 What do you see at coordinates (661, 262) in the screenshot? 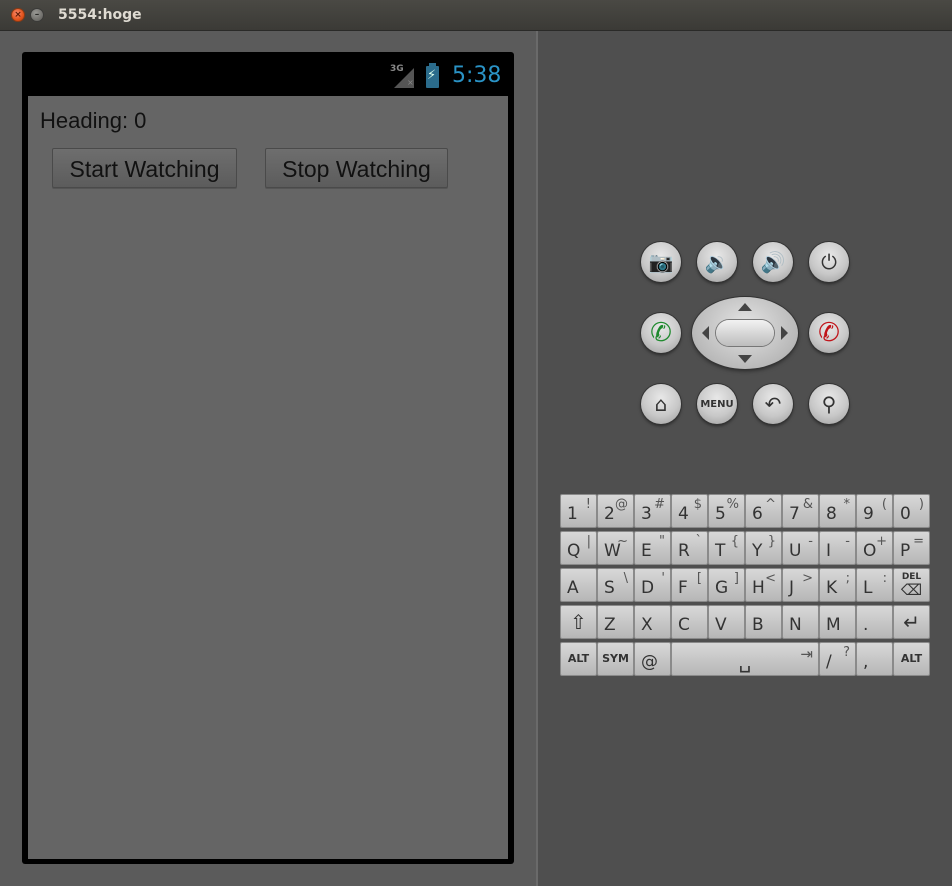
I see `camera-icon: 📷` at bounding box center [661, 262].